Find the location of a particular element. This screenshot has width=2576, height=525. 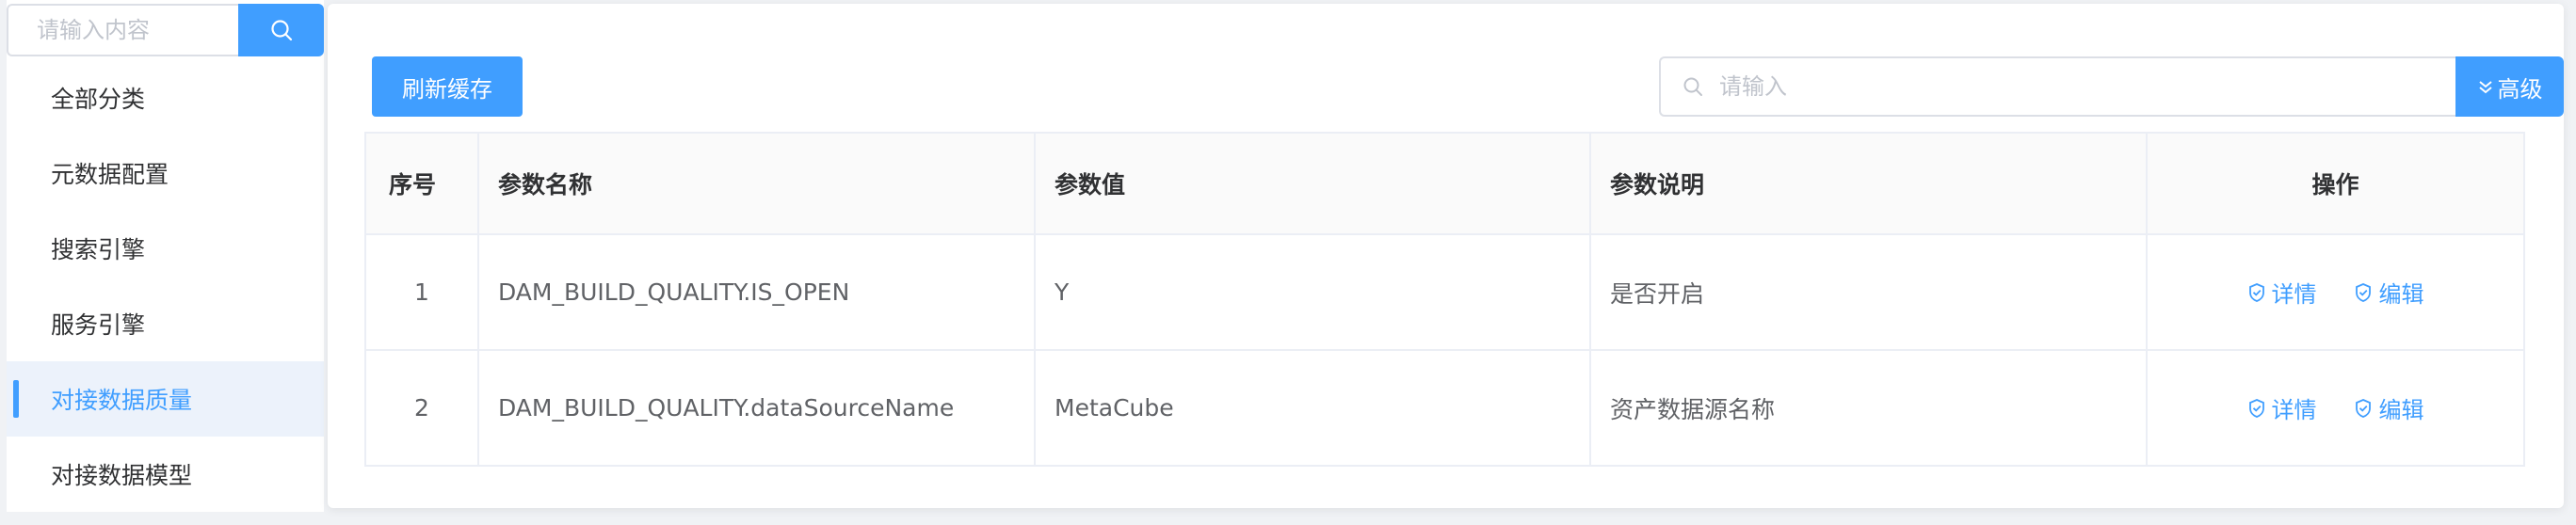

toolbar: 刷新缓存 高级 is located at coordinates (1468, 86).